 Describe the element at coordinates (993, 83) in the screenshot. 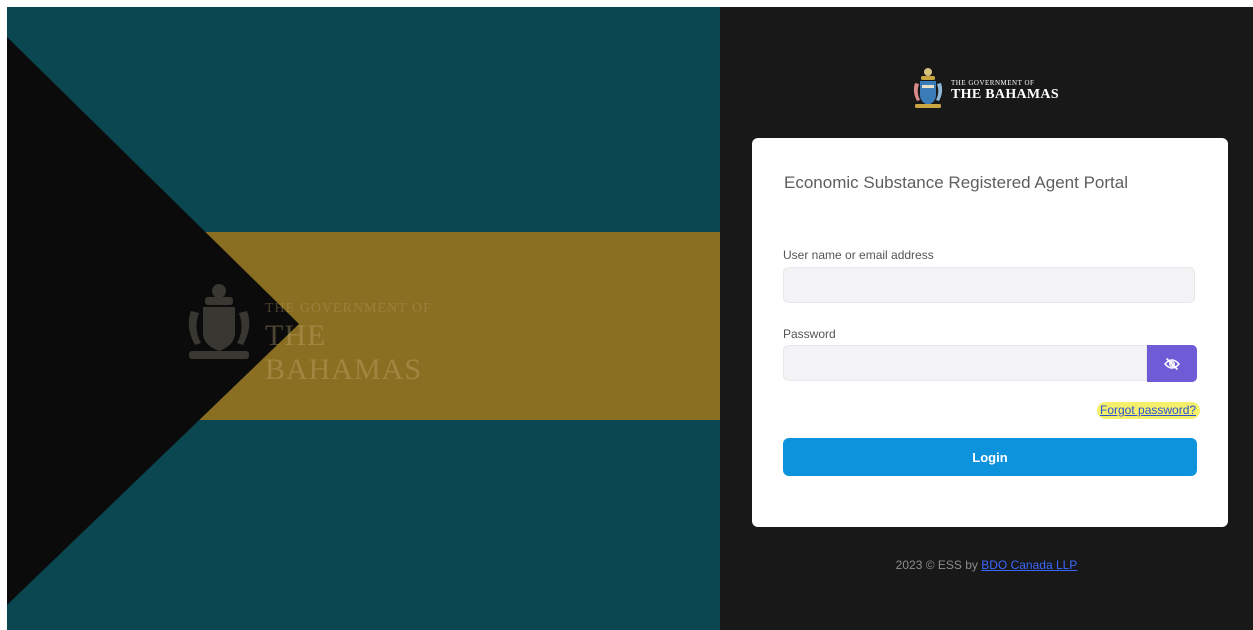

I see `logo-line1: THE GOVERNMENT OF` at that location.